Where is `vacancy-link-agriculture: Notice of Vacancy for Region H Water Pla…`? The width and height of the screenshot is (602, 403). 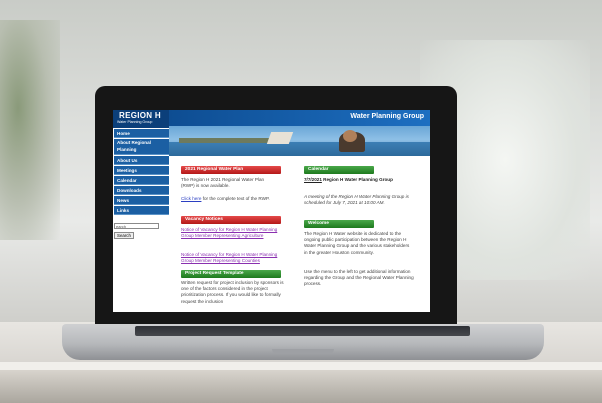 vacancy-link-agriculture: Notice of Vacancy for Region H Water Pla… is located at coordinates (229, 232).